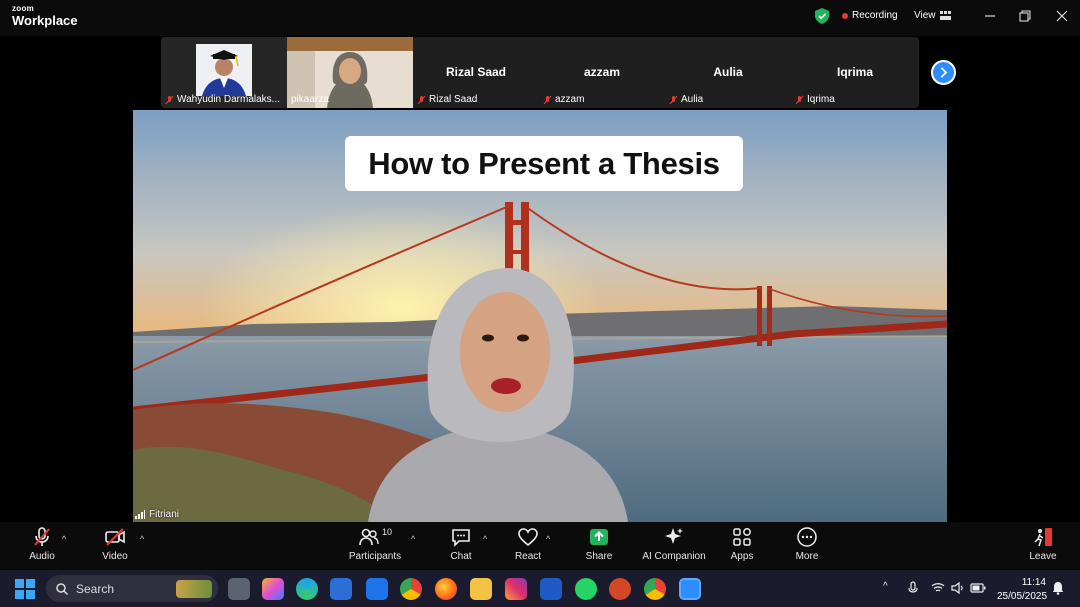 This screenshot has width=1080, height=607. What do you see at coordinates (958, 588) in the screenshot?
I see `speaker-volume-icon` at bounding box center [958, 588].